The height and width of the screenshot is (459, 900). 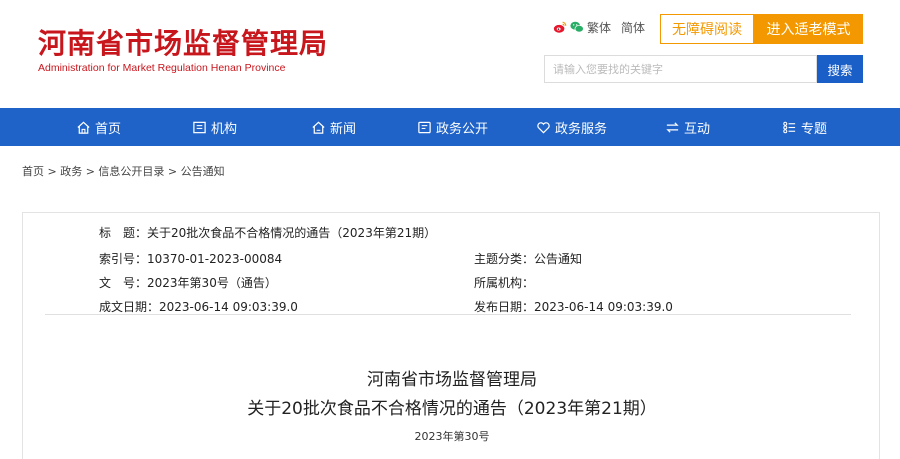 I want to click on document-icon, so click(x=424, y=127).